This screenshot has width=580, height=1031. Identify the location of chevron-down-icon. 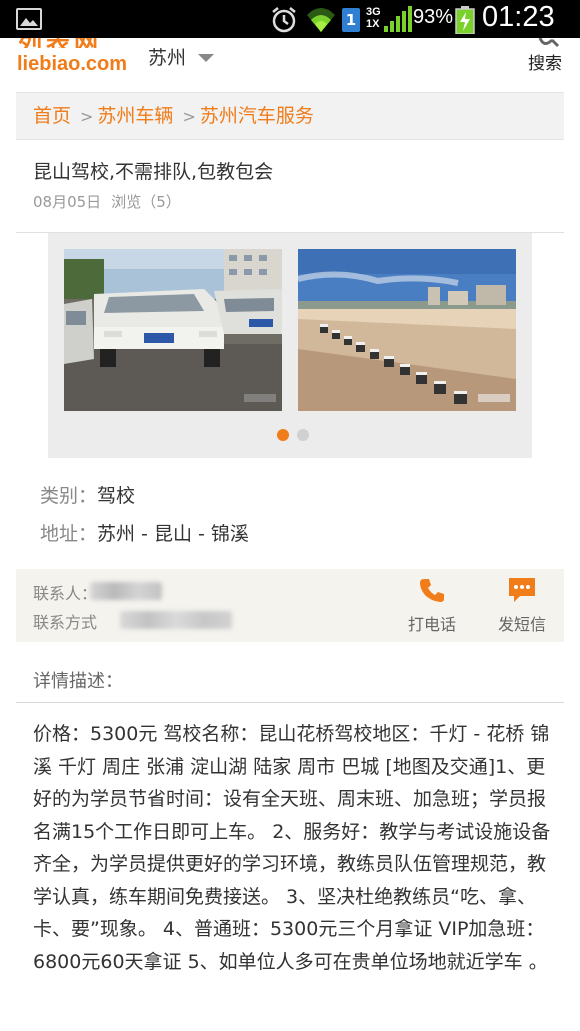
(206, 58).